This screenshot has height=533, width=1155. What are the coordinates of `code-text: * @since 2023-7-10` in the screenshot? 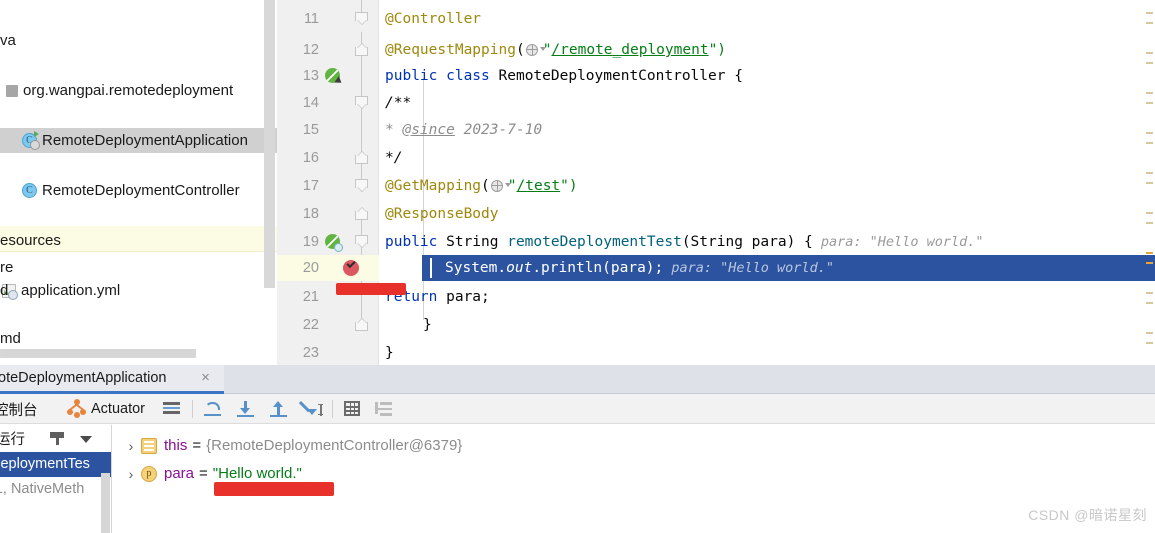 It's located at (463, 130).